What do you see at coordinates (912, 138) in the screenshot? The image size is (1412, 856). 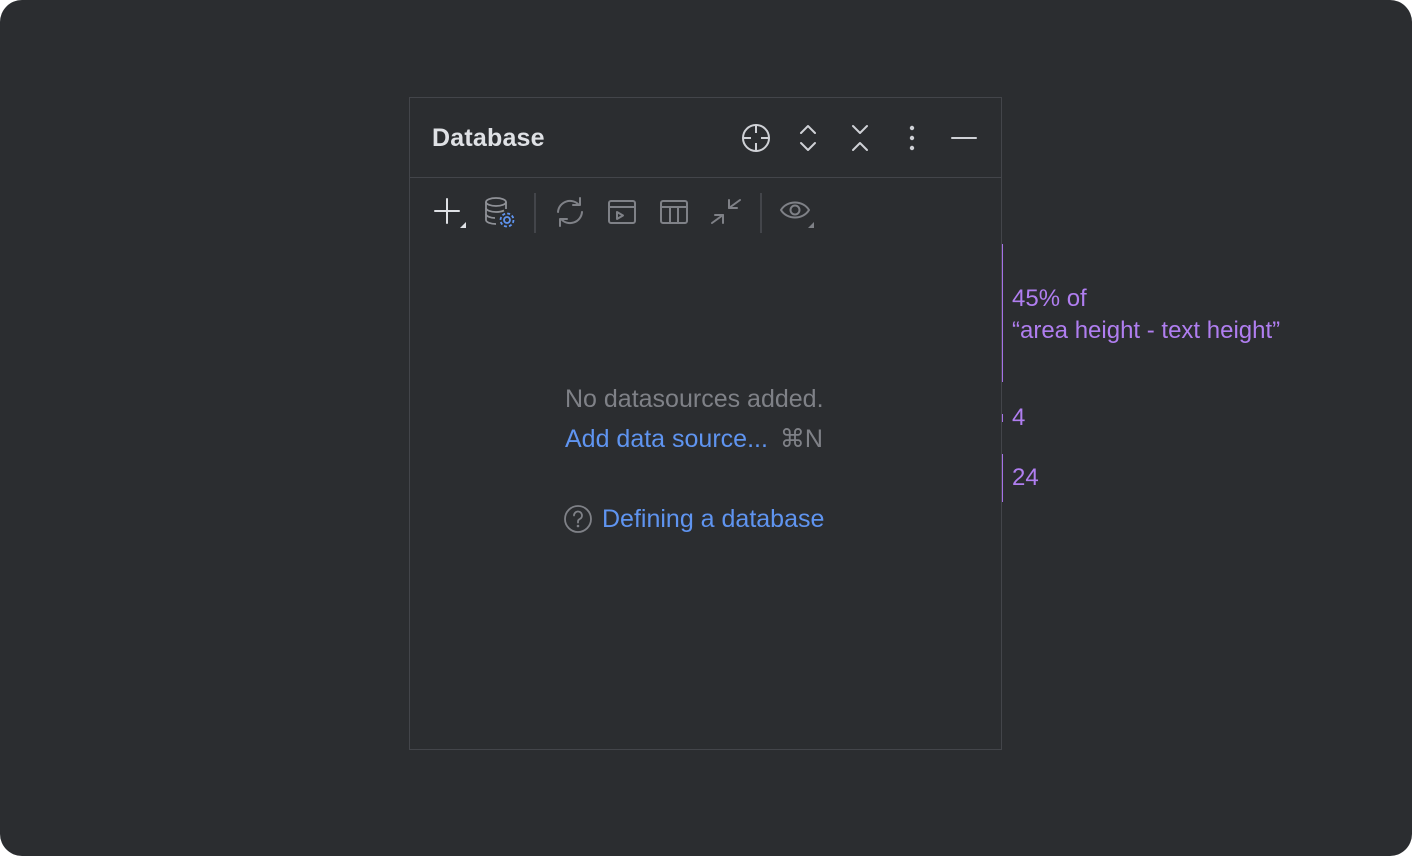 I see `more-options-icon` at bounding box center [912, 138].